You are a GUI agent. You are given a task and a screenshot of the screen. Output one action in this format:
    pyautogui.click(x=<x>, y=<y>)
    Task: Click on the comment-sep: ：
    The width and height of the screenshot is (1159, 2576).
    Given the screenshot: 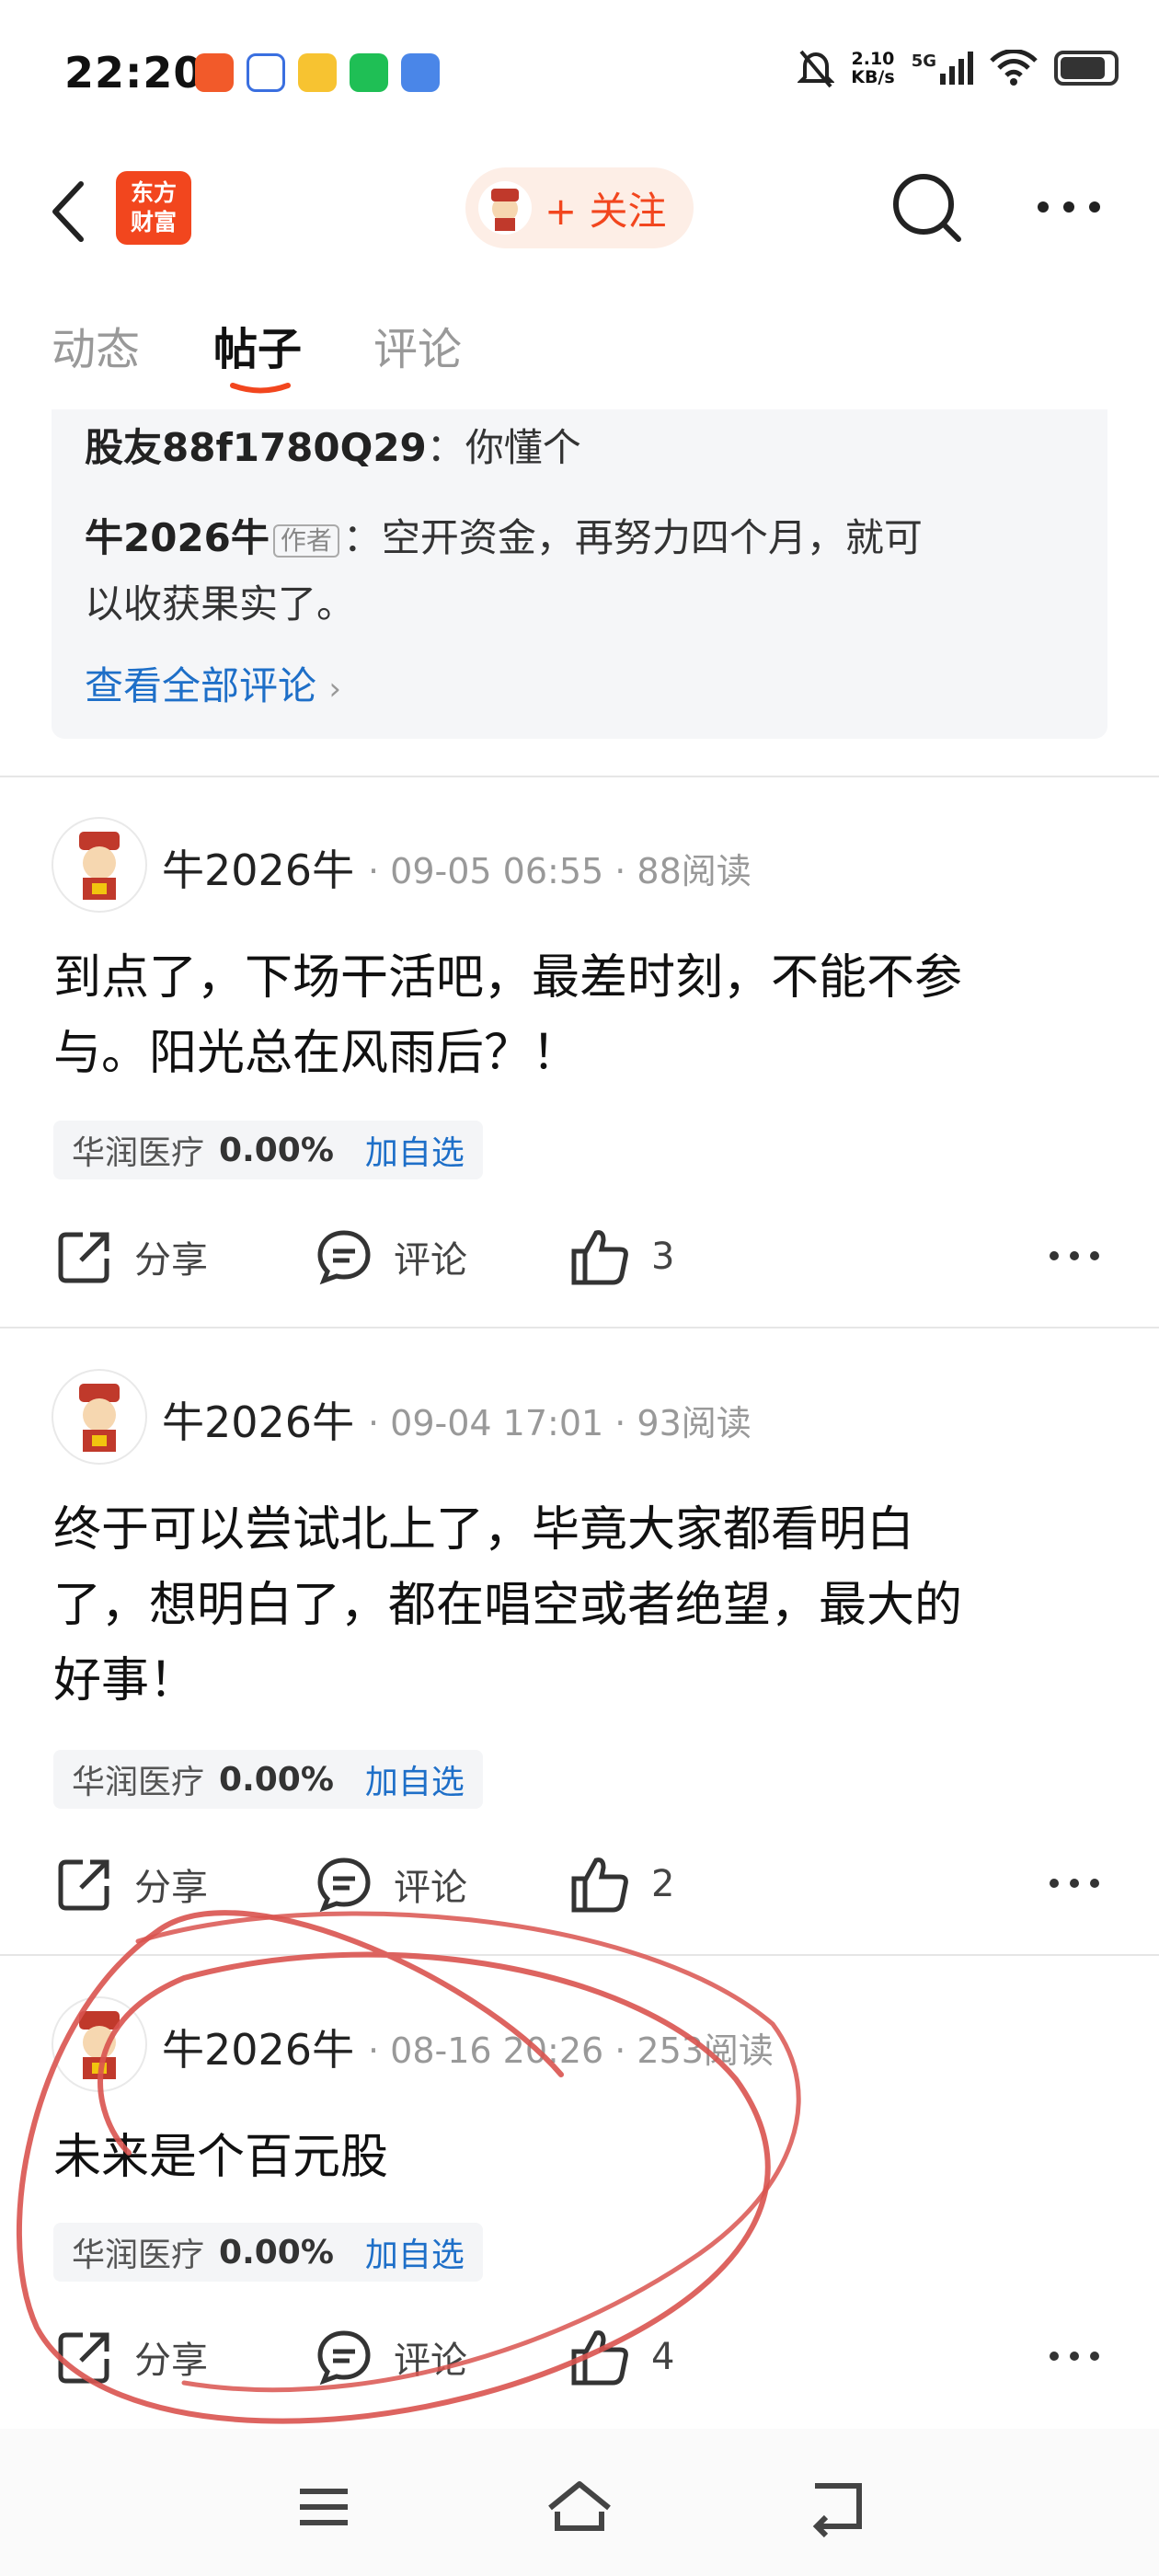 What is the action you would take?
    pyautogui.click(x=445, y=447)
    